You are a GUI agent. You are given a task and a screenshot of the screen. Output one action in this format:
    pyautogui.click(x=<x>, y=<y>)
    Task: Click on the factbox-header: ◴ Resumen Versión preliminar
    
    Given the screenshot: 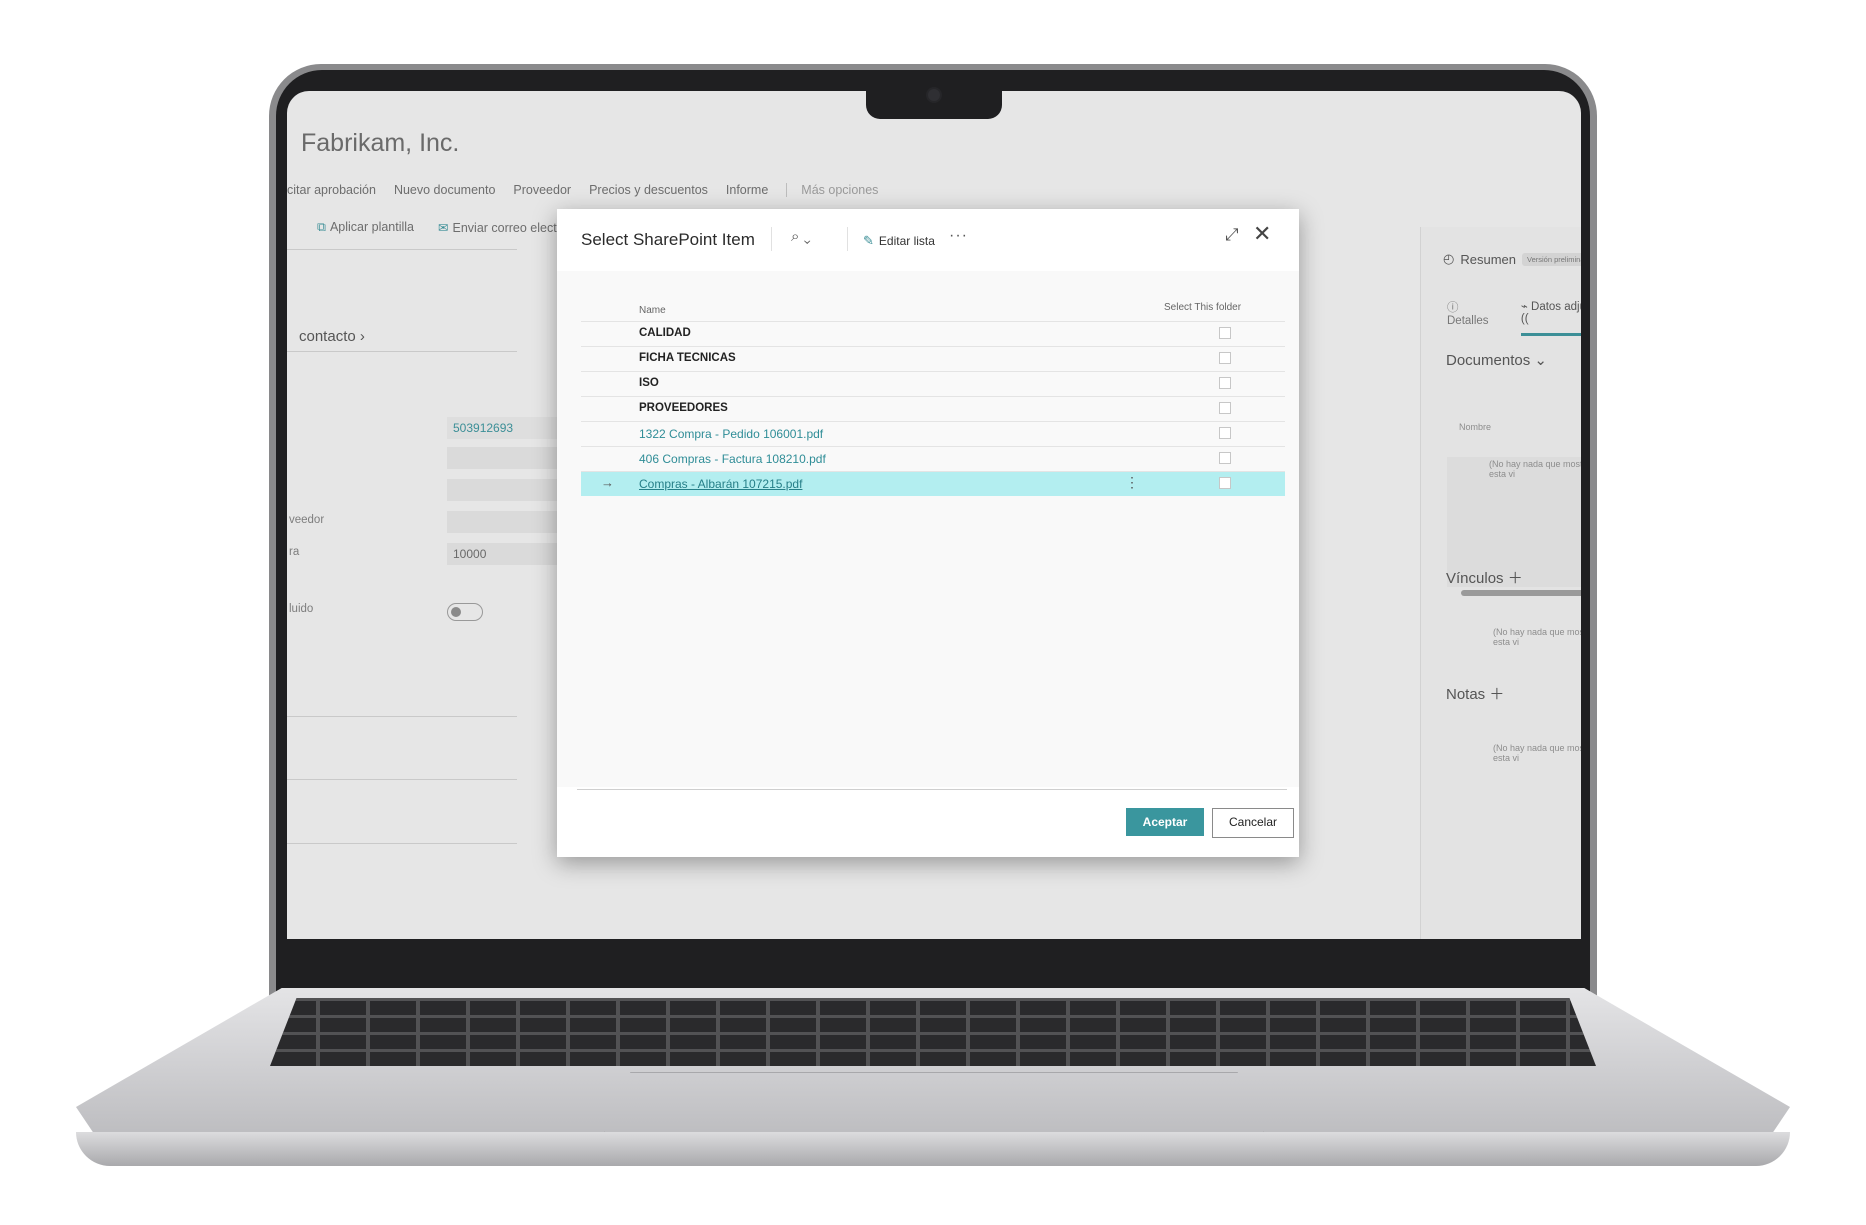 What is the action you would take?
    pyautogui.click(x=1512, y=259)
    